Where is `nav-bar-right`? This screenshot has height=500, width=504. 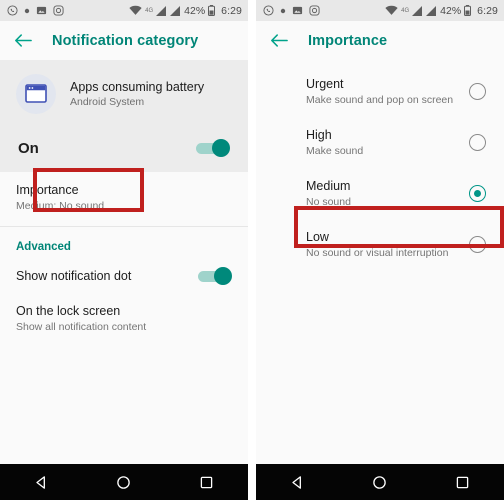 nav-bar-right is located at coordinates (380, 482).